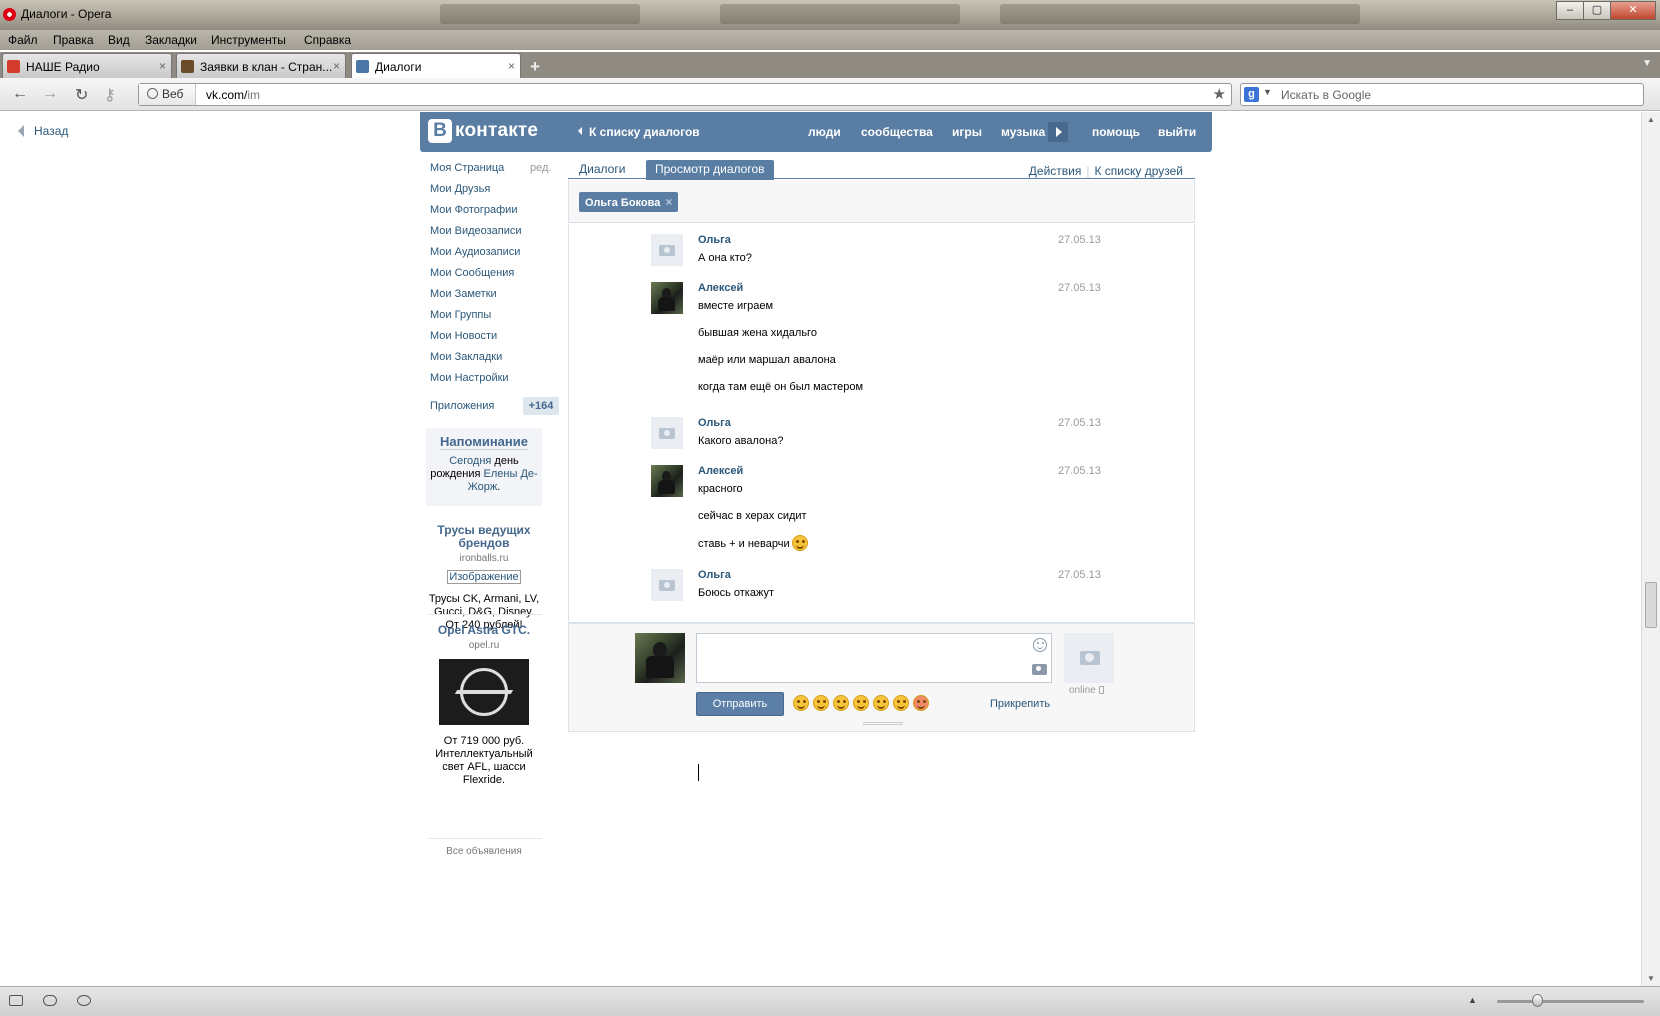  I want to click on emoji-smile-icon, so click(881, 703).